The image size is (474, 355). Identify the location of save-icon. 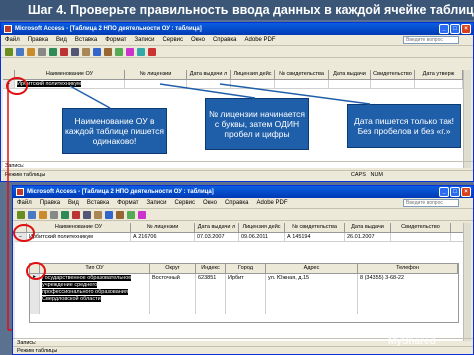
(32, 214).